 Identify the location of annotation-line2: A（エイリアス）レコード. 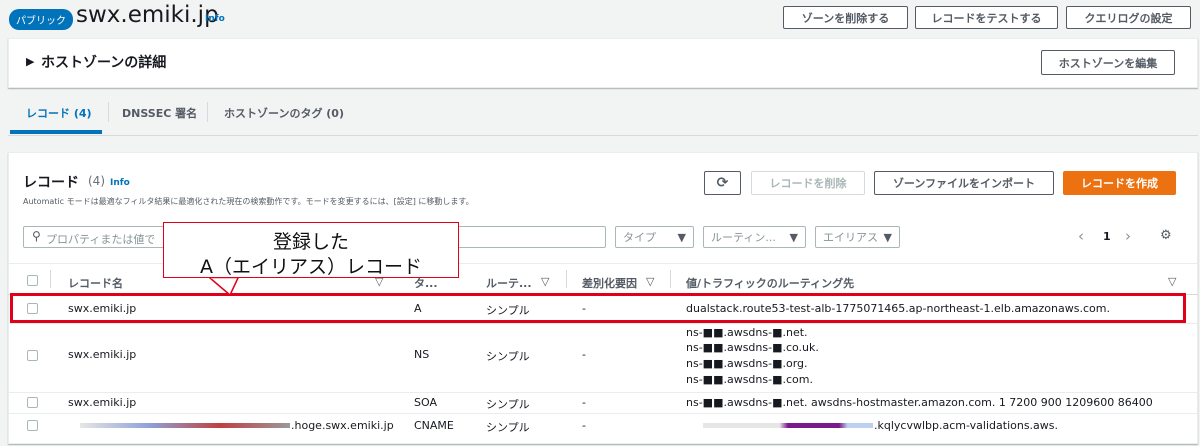
(311, 267).